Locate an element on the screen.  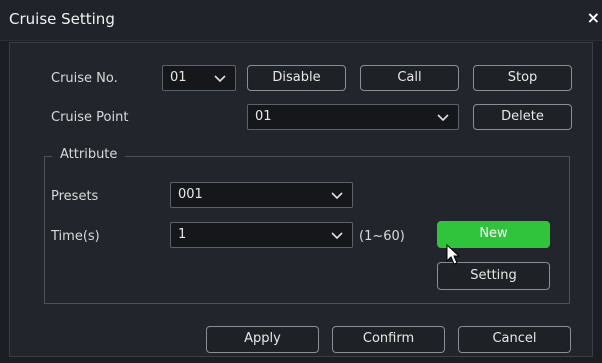
cruise-no-select: 01 is located at coordinates (199, 78).